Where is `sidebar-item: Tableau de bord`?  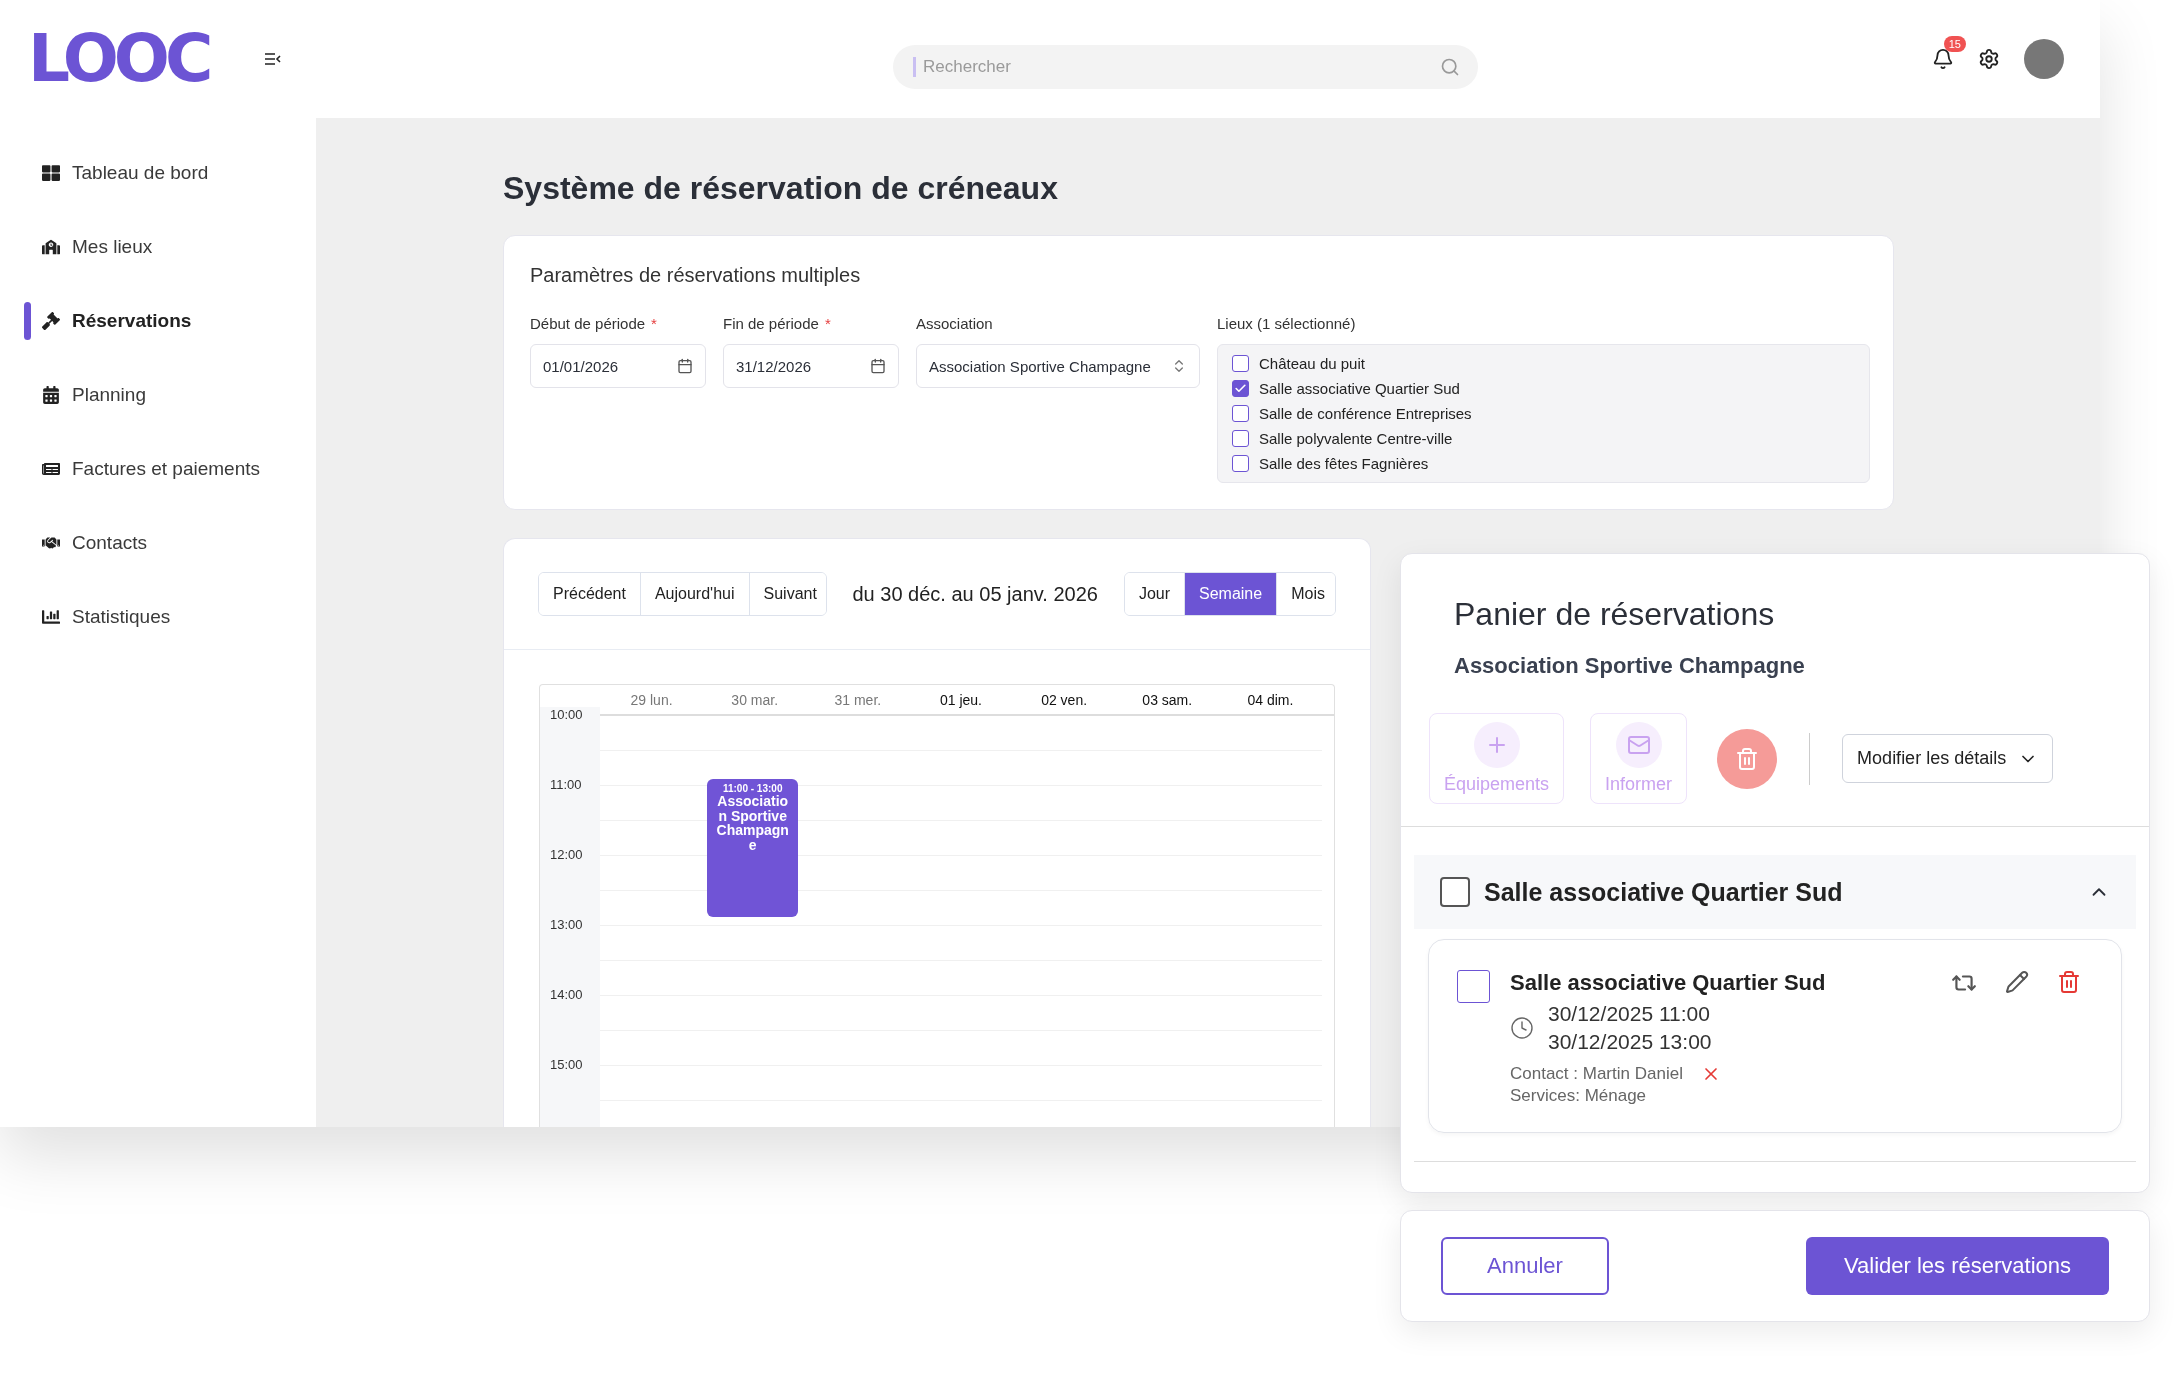
sidebar-item: Tableau de bord is located at coordinates (158, 173).